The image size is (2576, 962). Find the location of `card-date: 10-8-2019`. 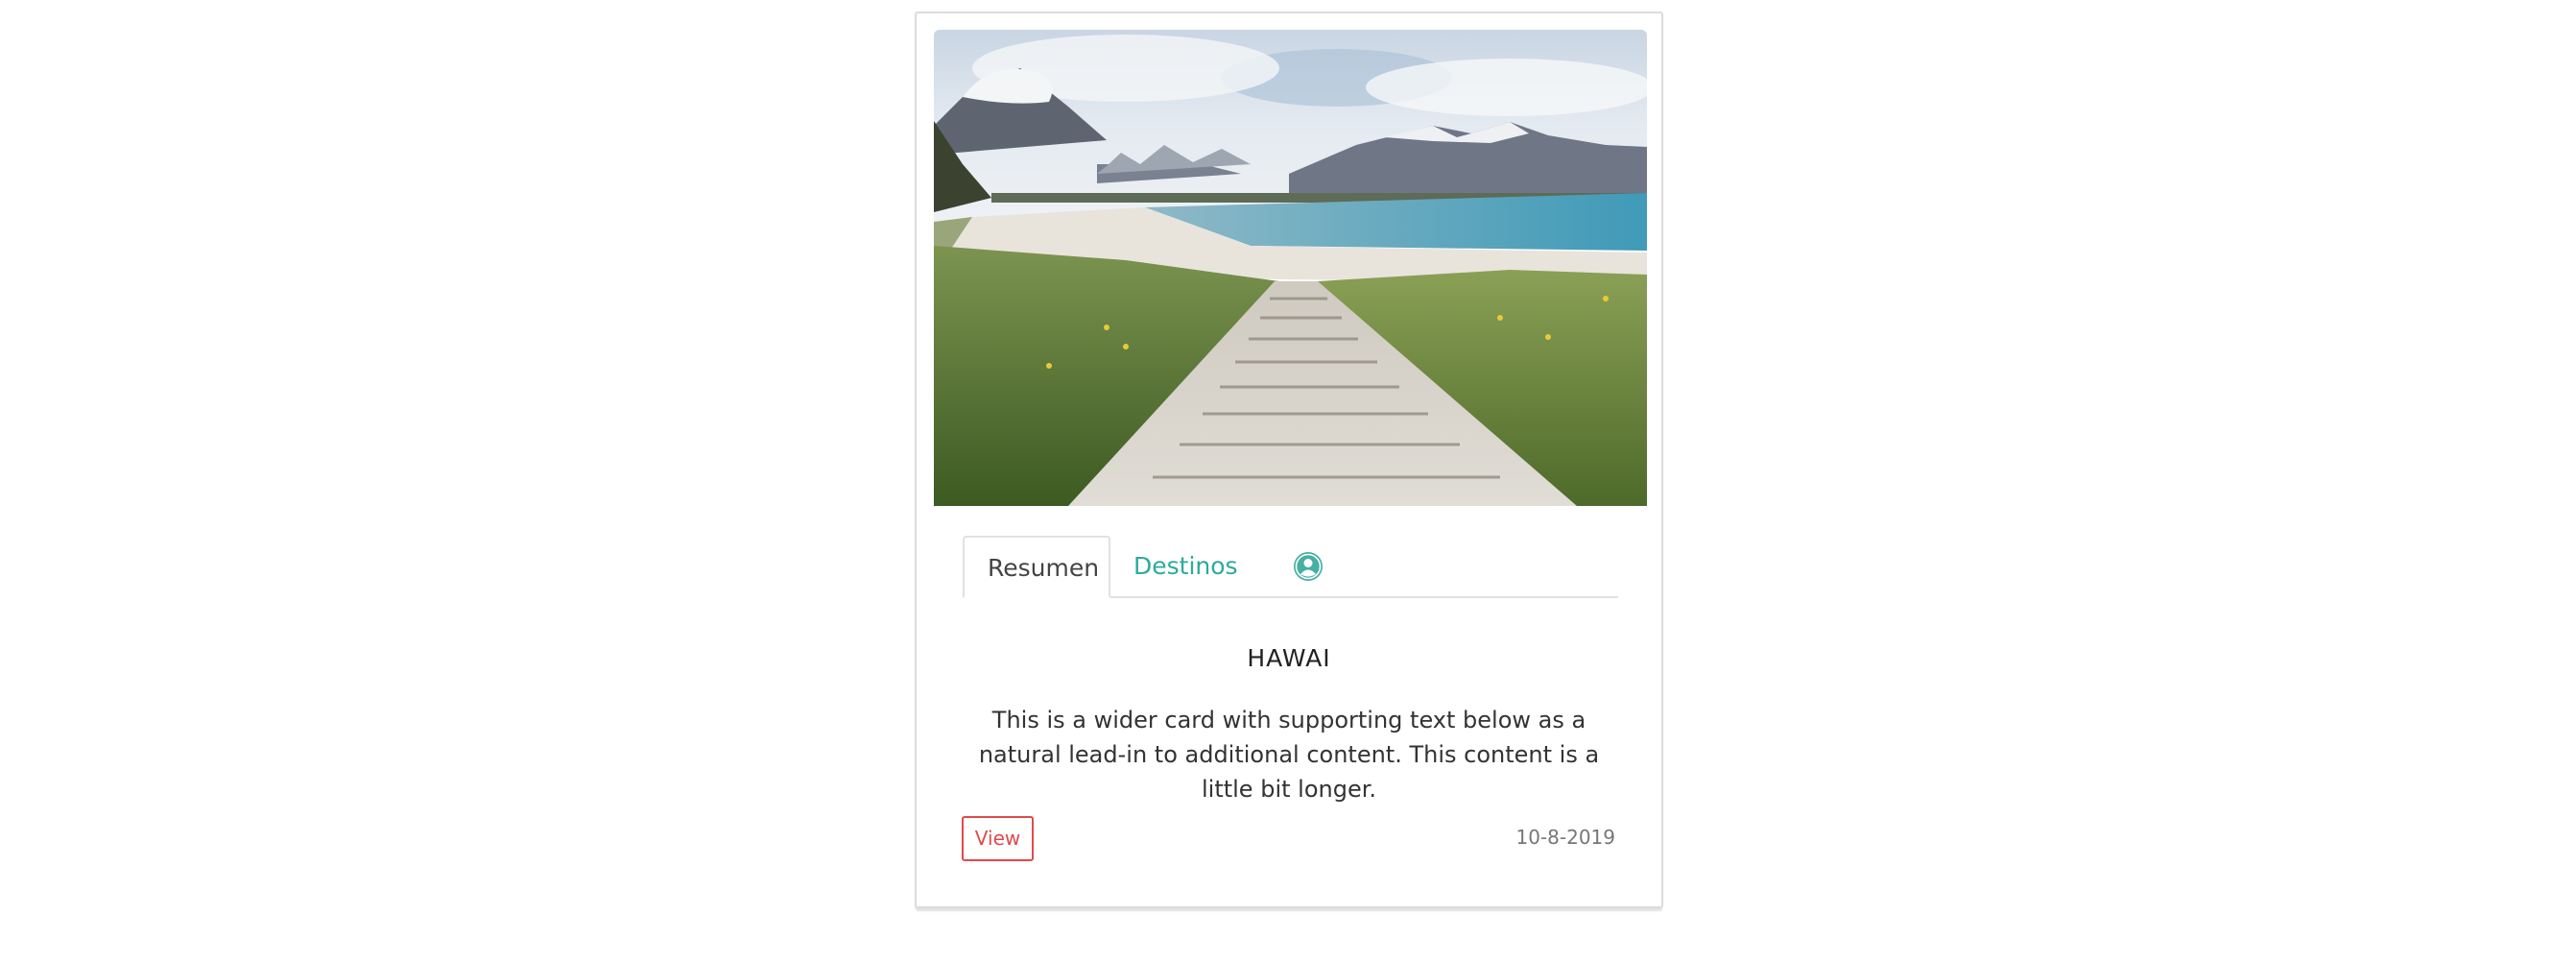

card-date: 10-8-2019 is located at coordinates (1565, 837).